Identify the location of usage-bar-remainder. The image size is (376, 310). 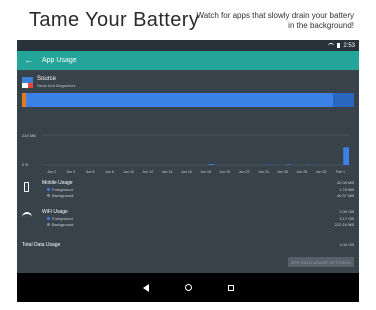
(343, 100).